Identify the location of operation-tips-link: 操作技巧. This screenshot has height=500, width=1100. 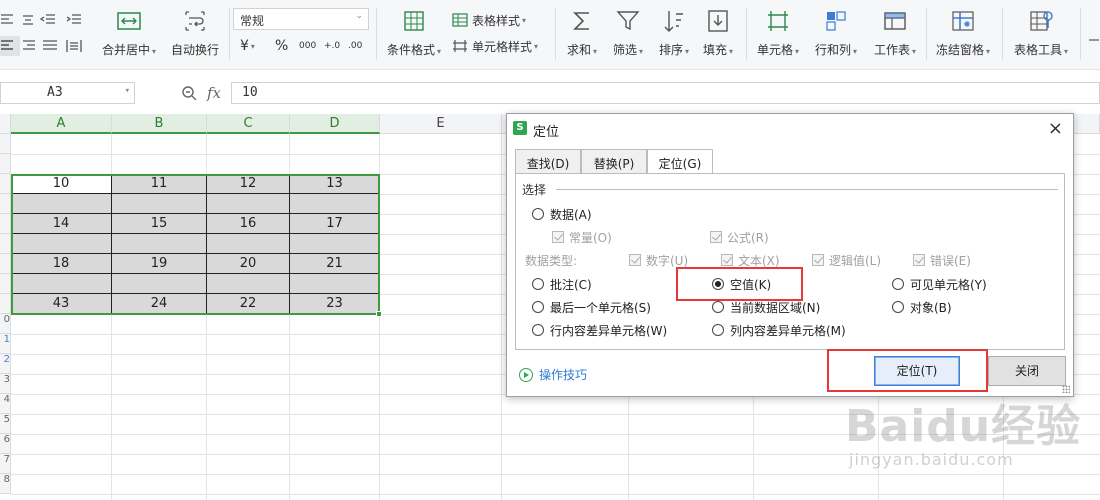
(553, 374).